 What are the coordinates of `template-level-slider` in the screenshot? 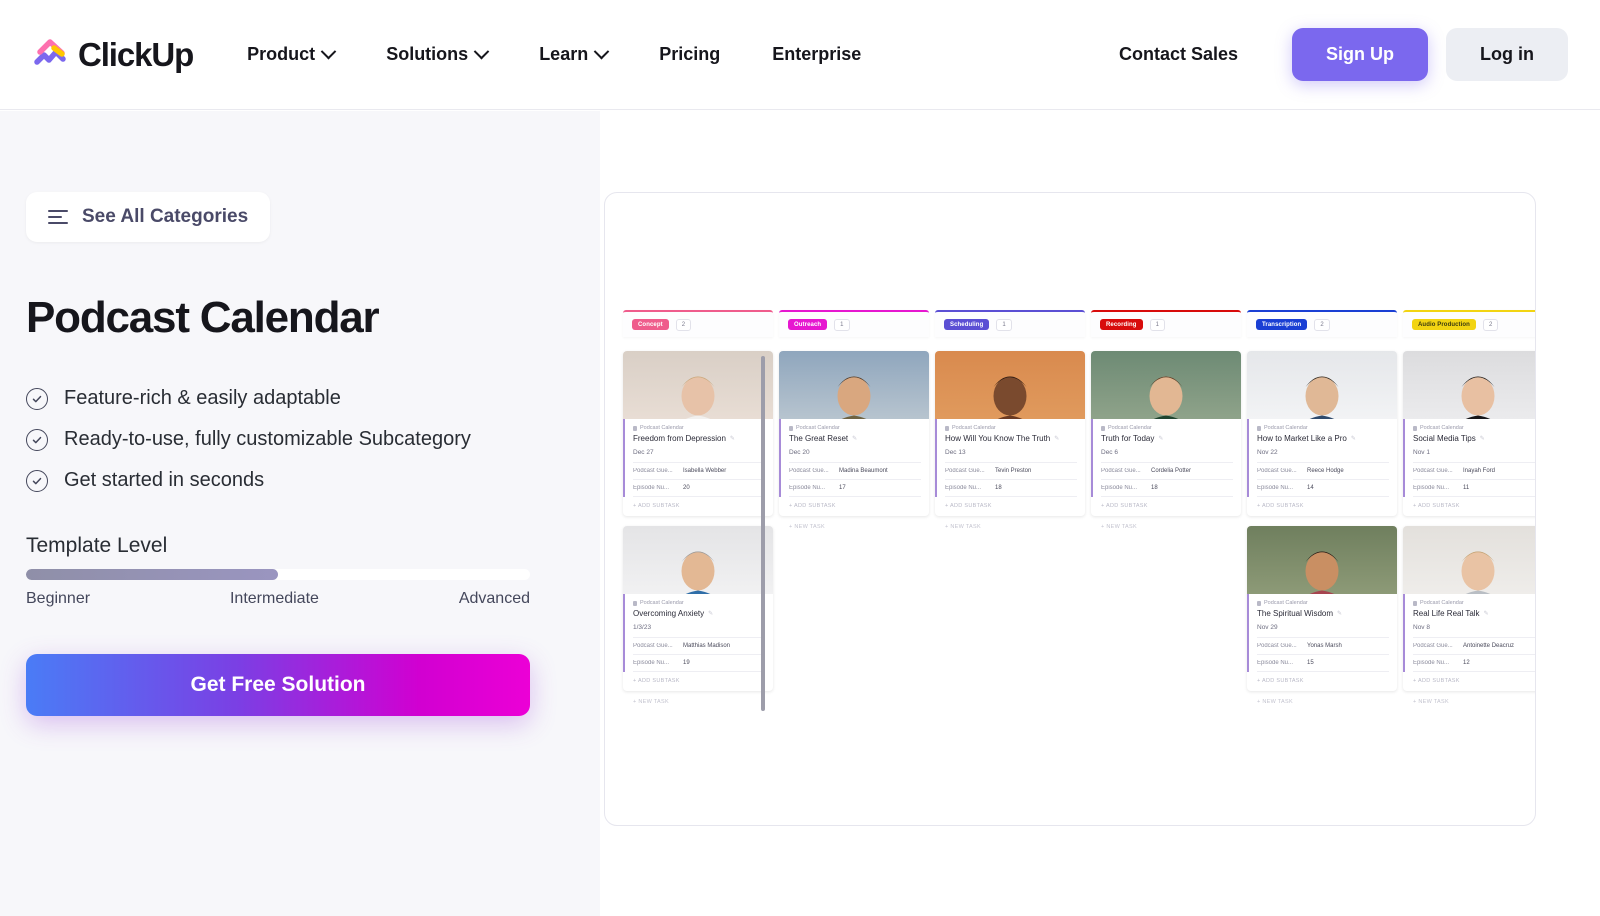 It's located at (278, 574).